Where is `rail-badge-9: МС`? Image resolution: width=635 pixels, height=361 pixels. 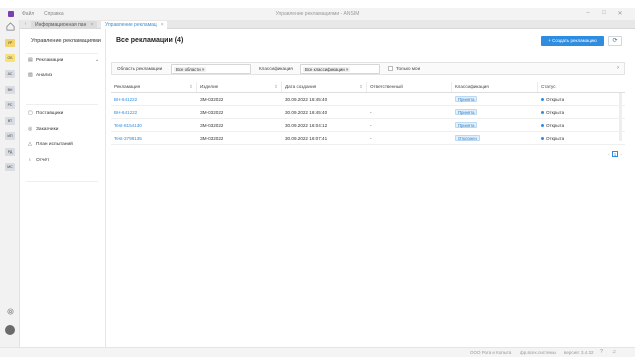
rail-badge-9: МС is located at coordinates (10, 167).